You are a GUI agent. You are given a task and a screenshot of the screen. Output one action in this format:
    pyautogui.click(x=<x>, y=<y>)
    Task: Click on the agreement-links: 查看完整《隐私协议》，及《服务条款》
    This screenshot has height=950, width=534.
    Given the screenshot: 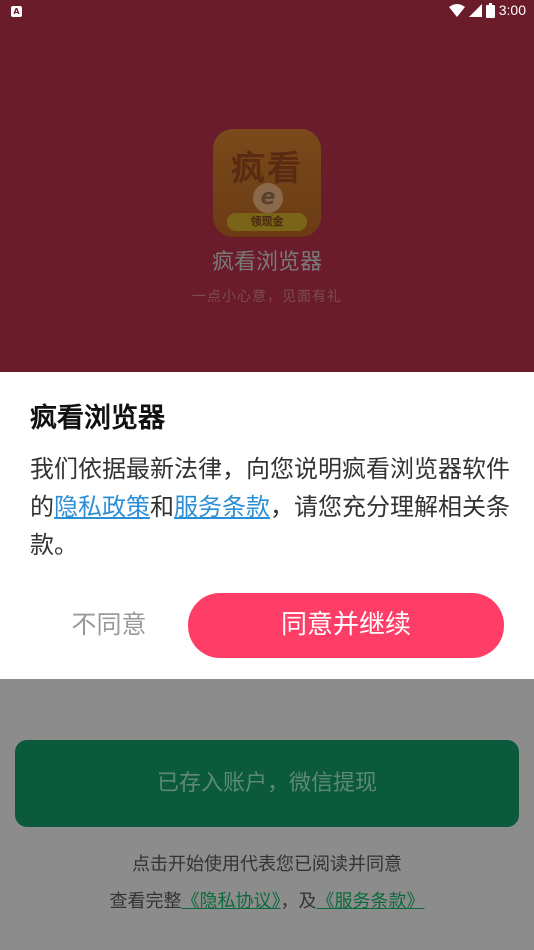 What is the action you would take?
    pyautogui.click(x=267, y=900)
    